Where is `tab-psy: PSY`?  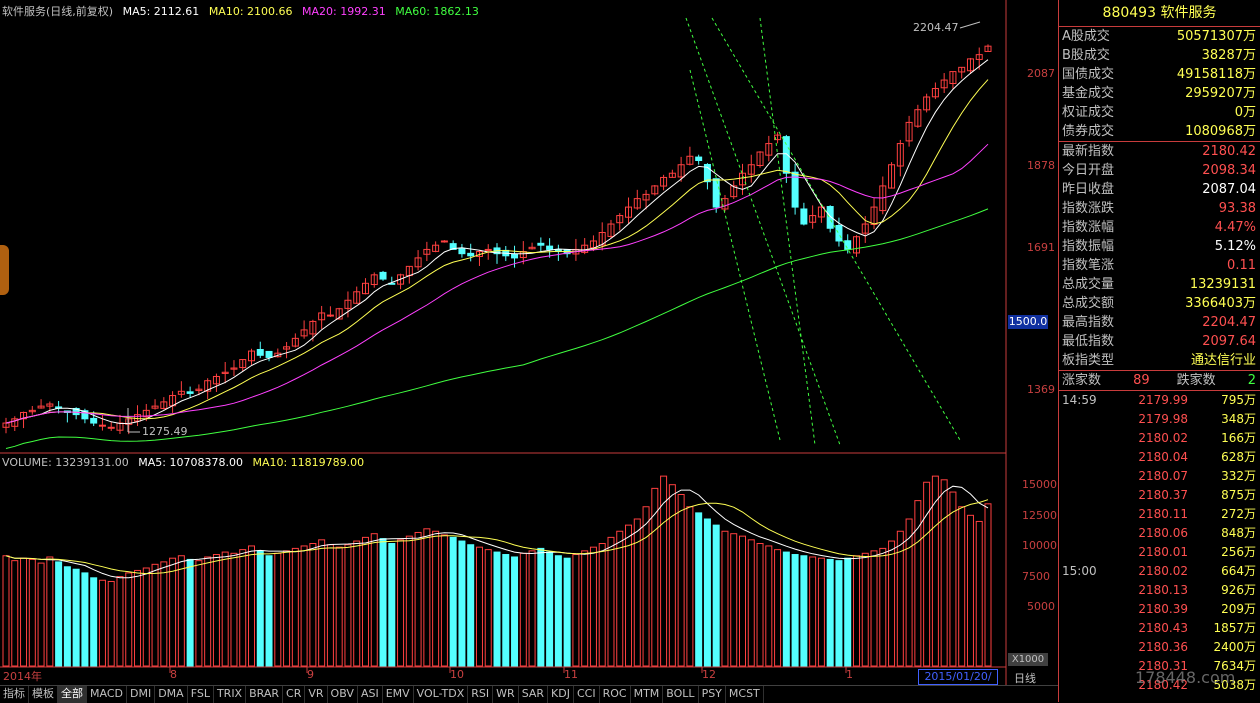
tab-psy: PSY is located at coordinates (712, 694).